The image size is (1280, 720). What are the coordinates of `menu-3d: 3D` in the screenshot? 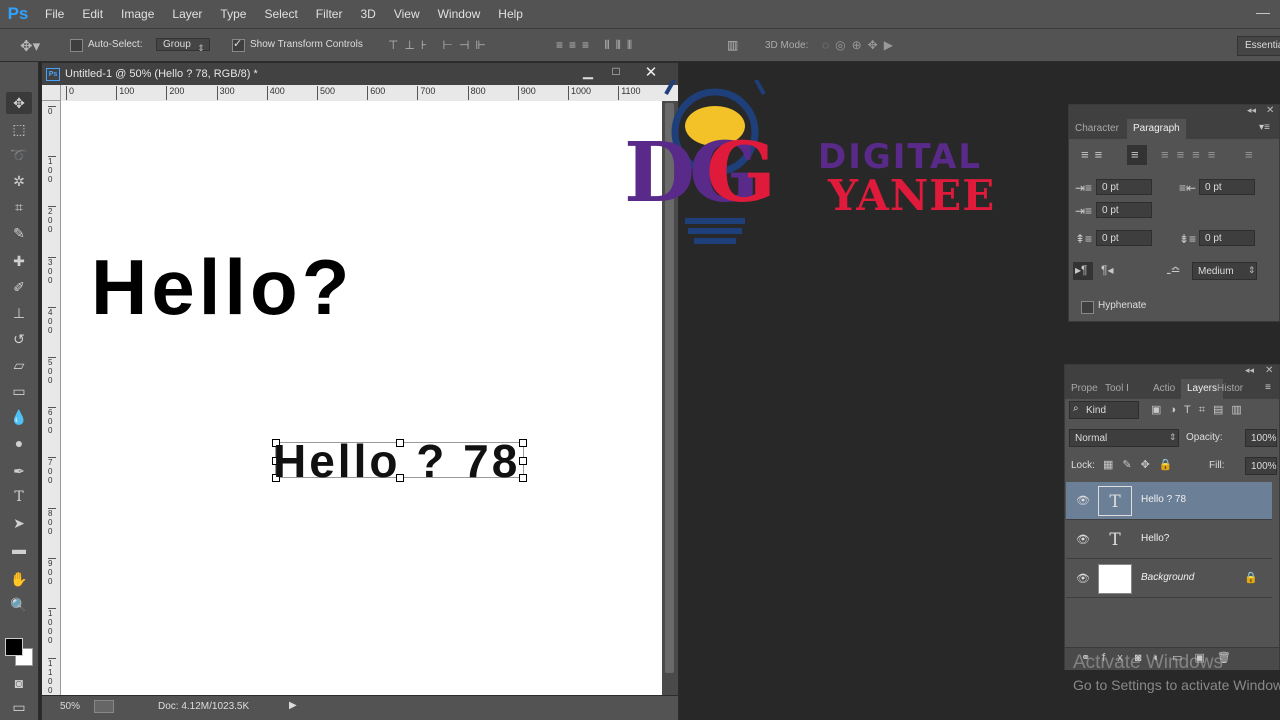 It's located at (367, 14).